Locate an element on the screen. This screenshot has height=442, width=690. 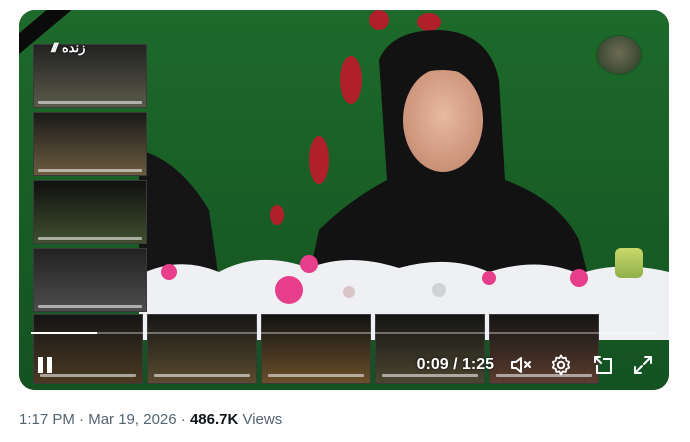
duration: 1:25 is located at coordinates (477, 364).